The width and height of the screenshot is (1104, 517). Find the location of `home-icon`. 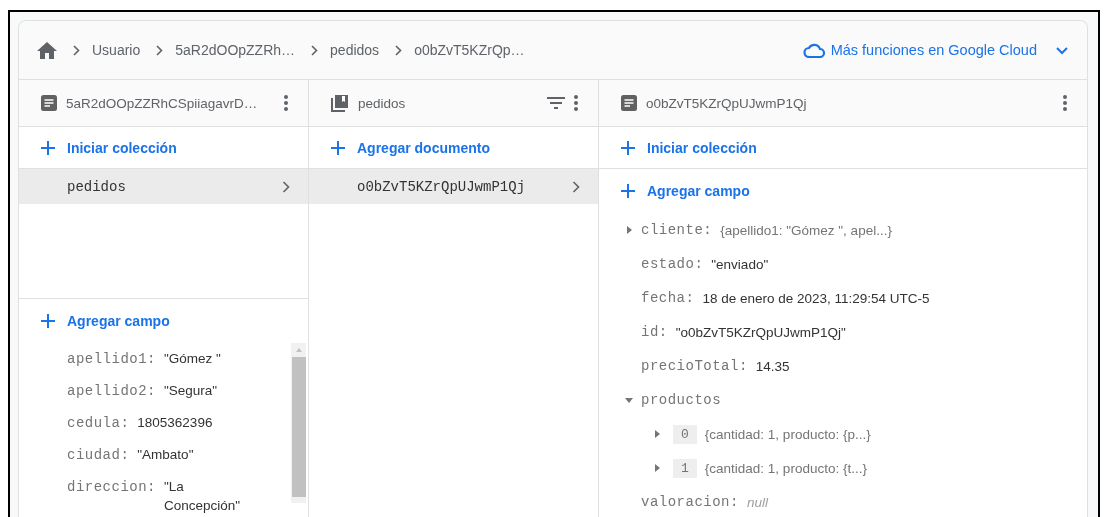

home-icon is located at coordinates (47, 50).